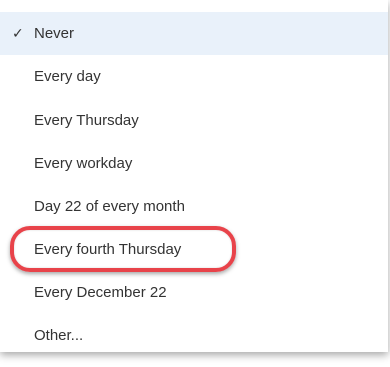 The height and width of the screenshot is (367, 390). What do you see at coordinates (194, 206) in the screenshot?
I see `menu-item-day-22-every-month: Day 22 of every month` at bounding box center [194, 206].